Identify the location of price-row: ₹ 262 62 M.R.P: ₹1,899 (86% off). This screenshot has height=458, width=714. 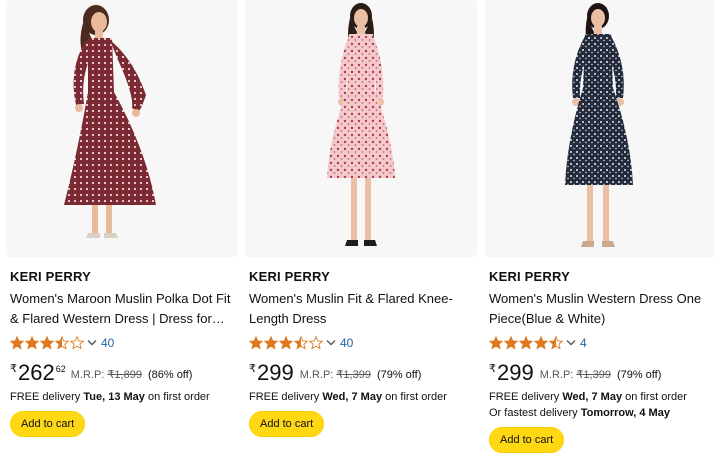
(122, 371).